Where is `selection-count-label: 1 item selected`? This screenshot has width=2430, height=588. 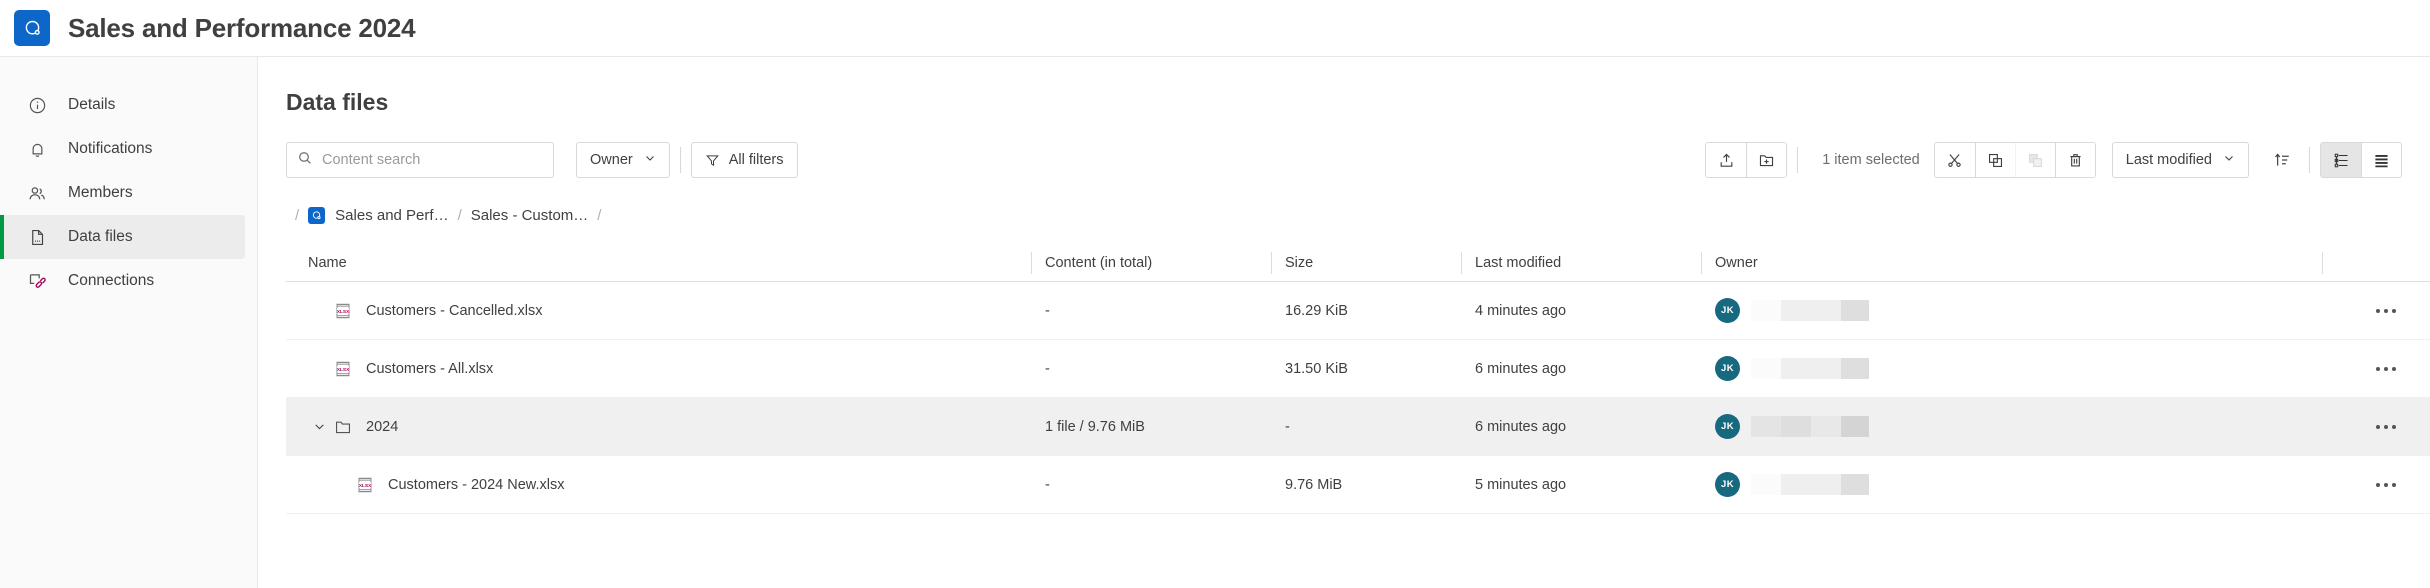
selection-count-label: 1 item selected is located at coordinates (1871, 160).